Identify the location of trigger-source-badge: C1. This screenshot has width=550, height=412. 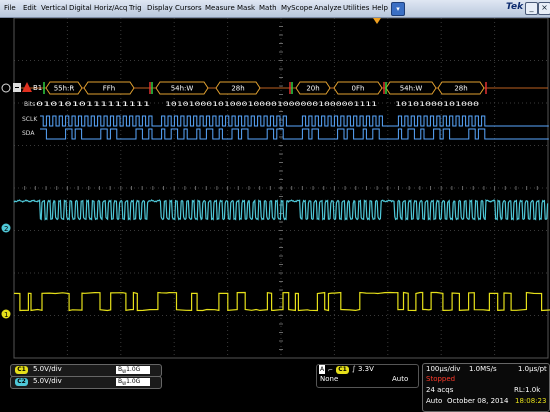
(342, 370).